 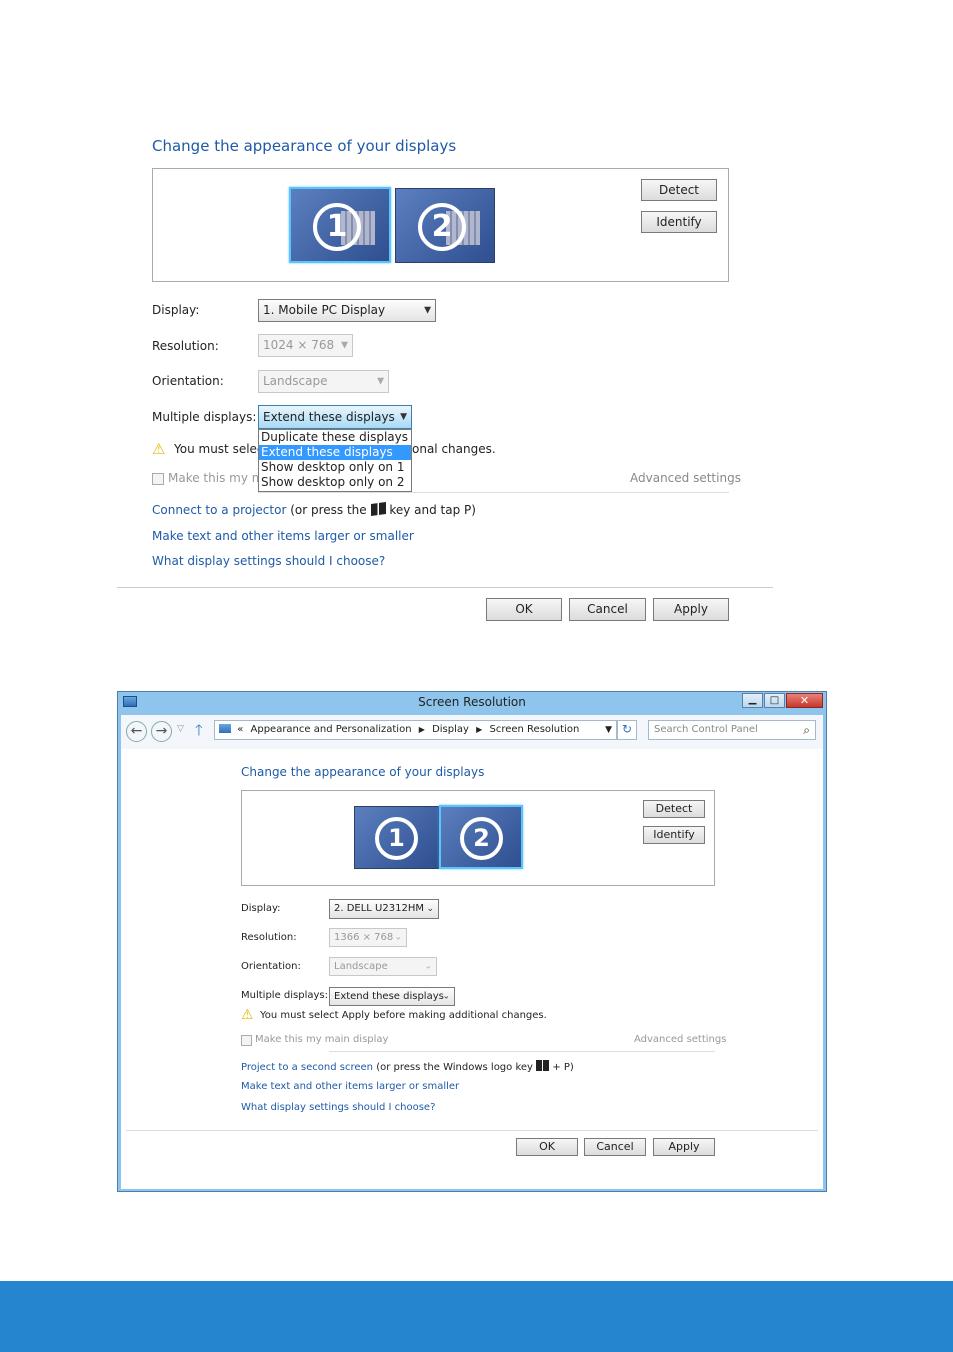 What do you see at coordinates (180, 729) in the screenshot?
I see `recent-pages-chevron-icon: ▽` at bounding box center [180, 729].